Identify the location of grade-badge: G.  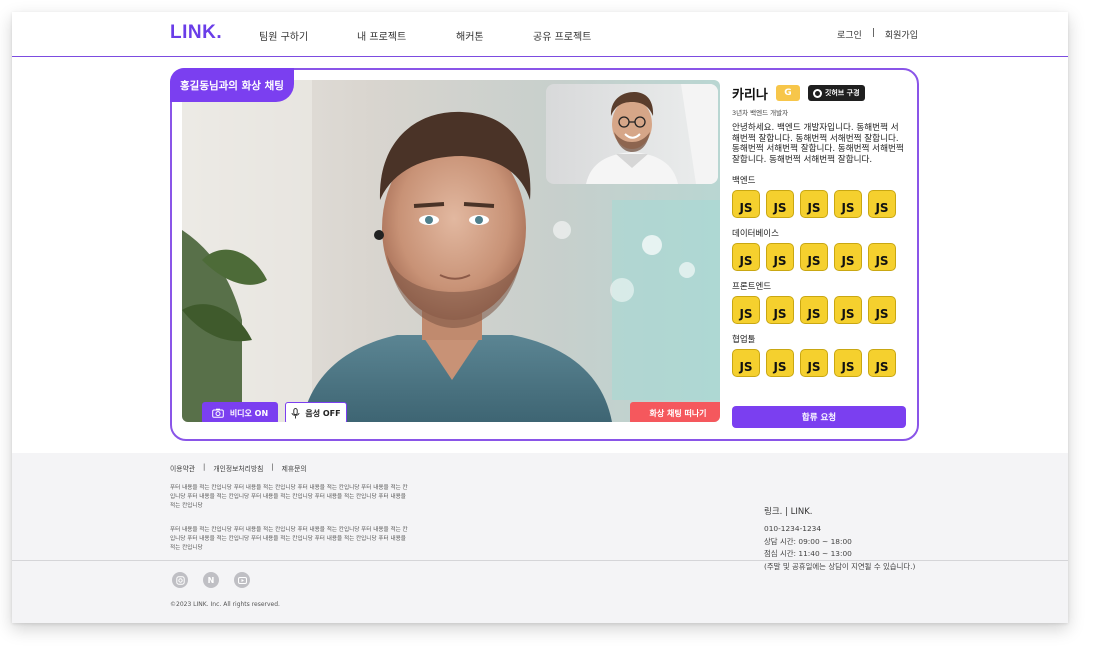
(787, 93).